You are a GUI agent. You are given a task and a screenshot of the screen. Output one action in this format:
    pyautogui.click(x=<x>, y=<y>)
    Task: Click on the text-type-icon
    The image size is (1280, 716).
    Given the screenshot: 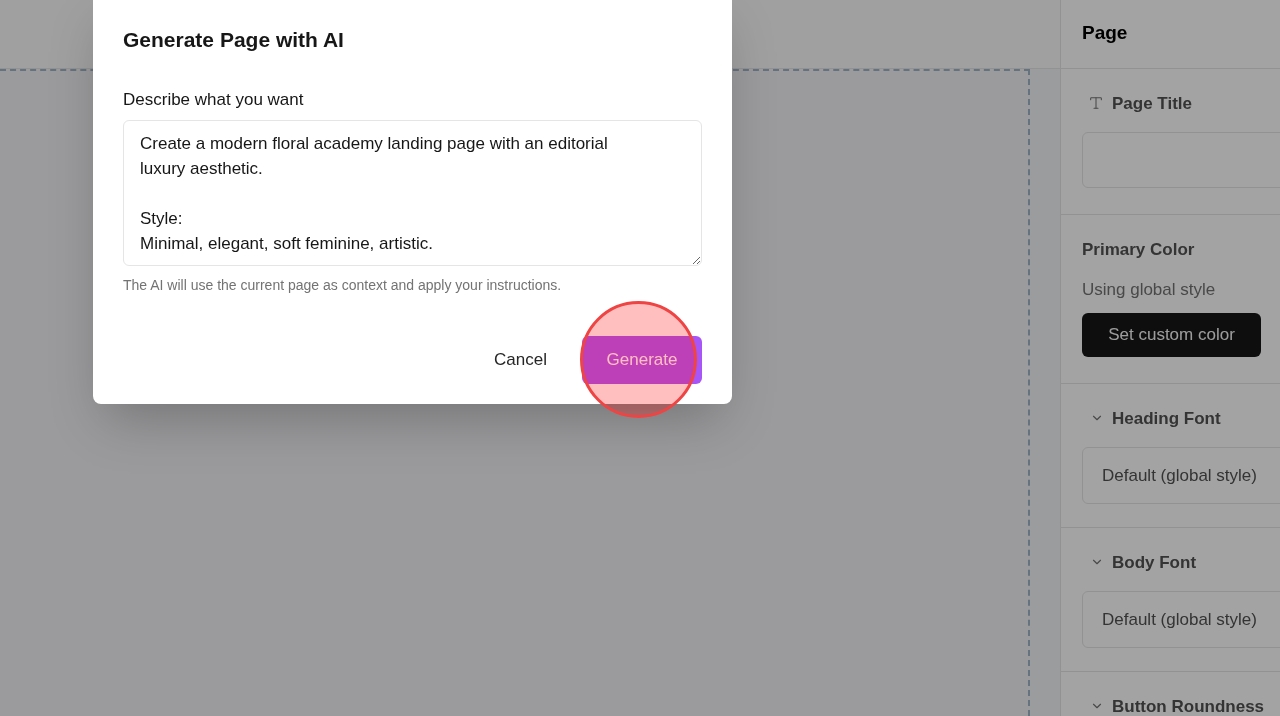 What is the action you would take?
    pyautogui.click(x=1096, y=103)
    